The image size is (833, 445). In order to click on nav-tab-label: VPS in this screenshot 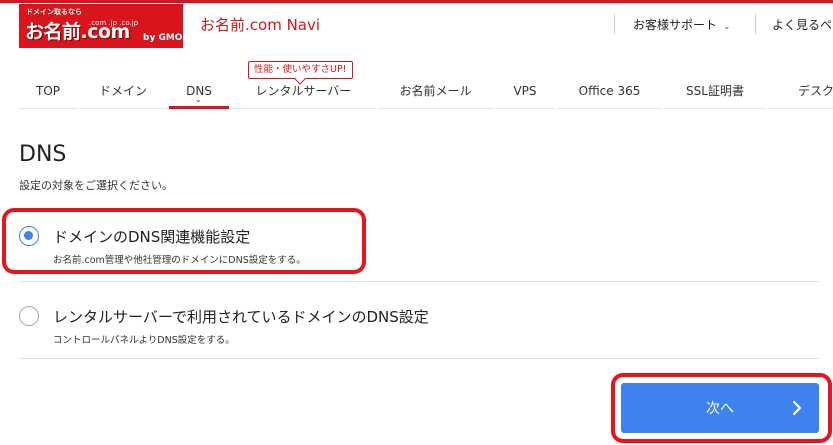, I will do `click(525, 91)`.